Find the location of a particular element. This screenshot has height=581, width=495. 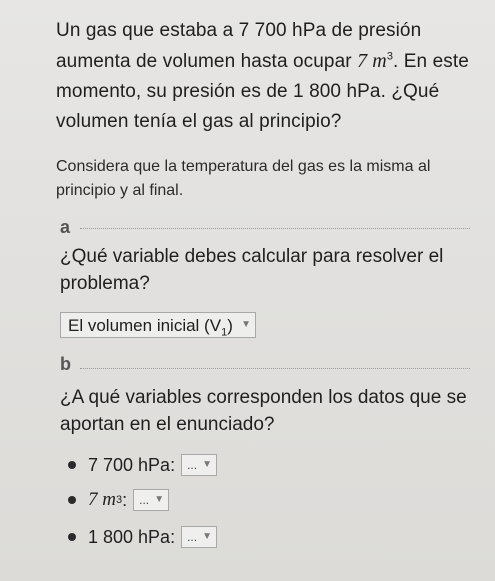

data-item-volume-final: 7 m3: ... ▼ is located at coordinates (119, 500).